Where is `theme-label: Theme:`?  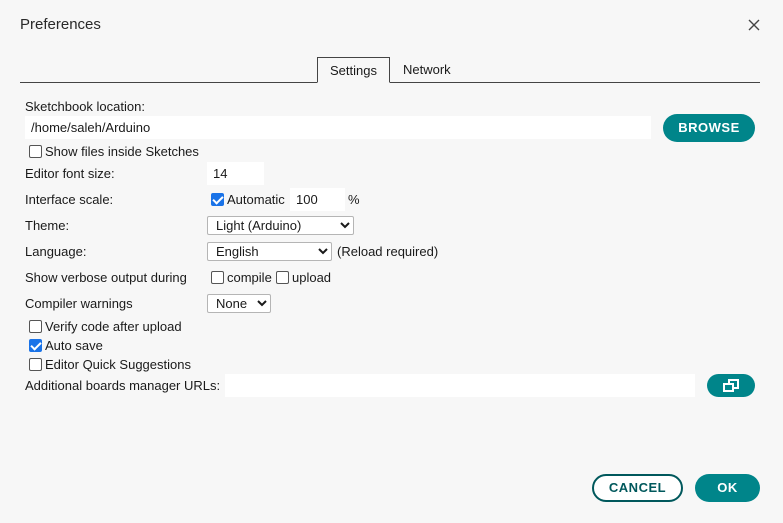
theme-label: Theme: is located at coordinates (47, 225).